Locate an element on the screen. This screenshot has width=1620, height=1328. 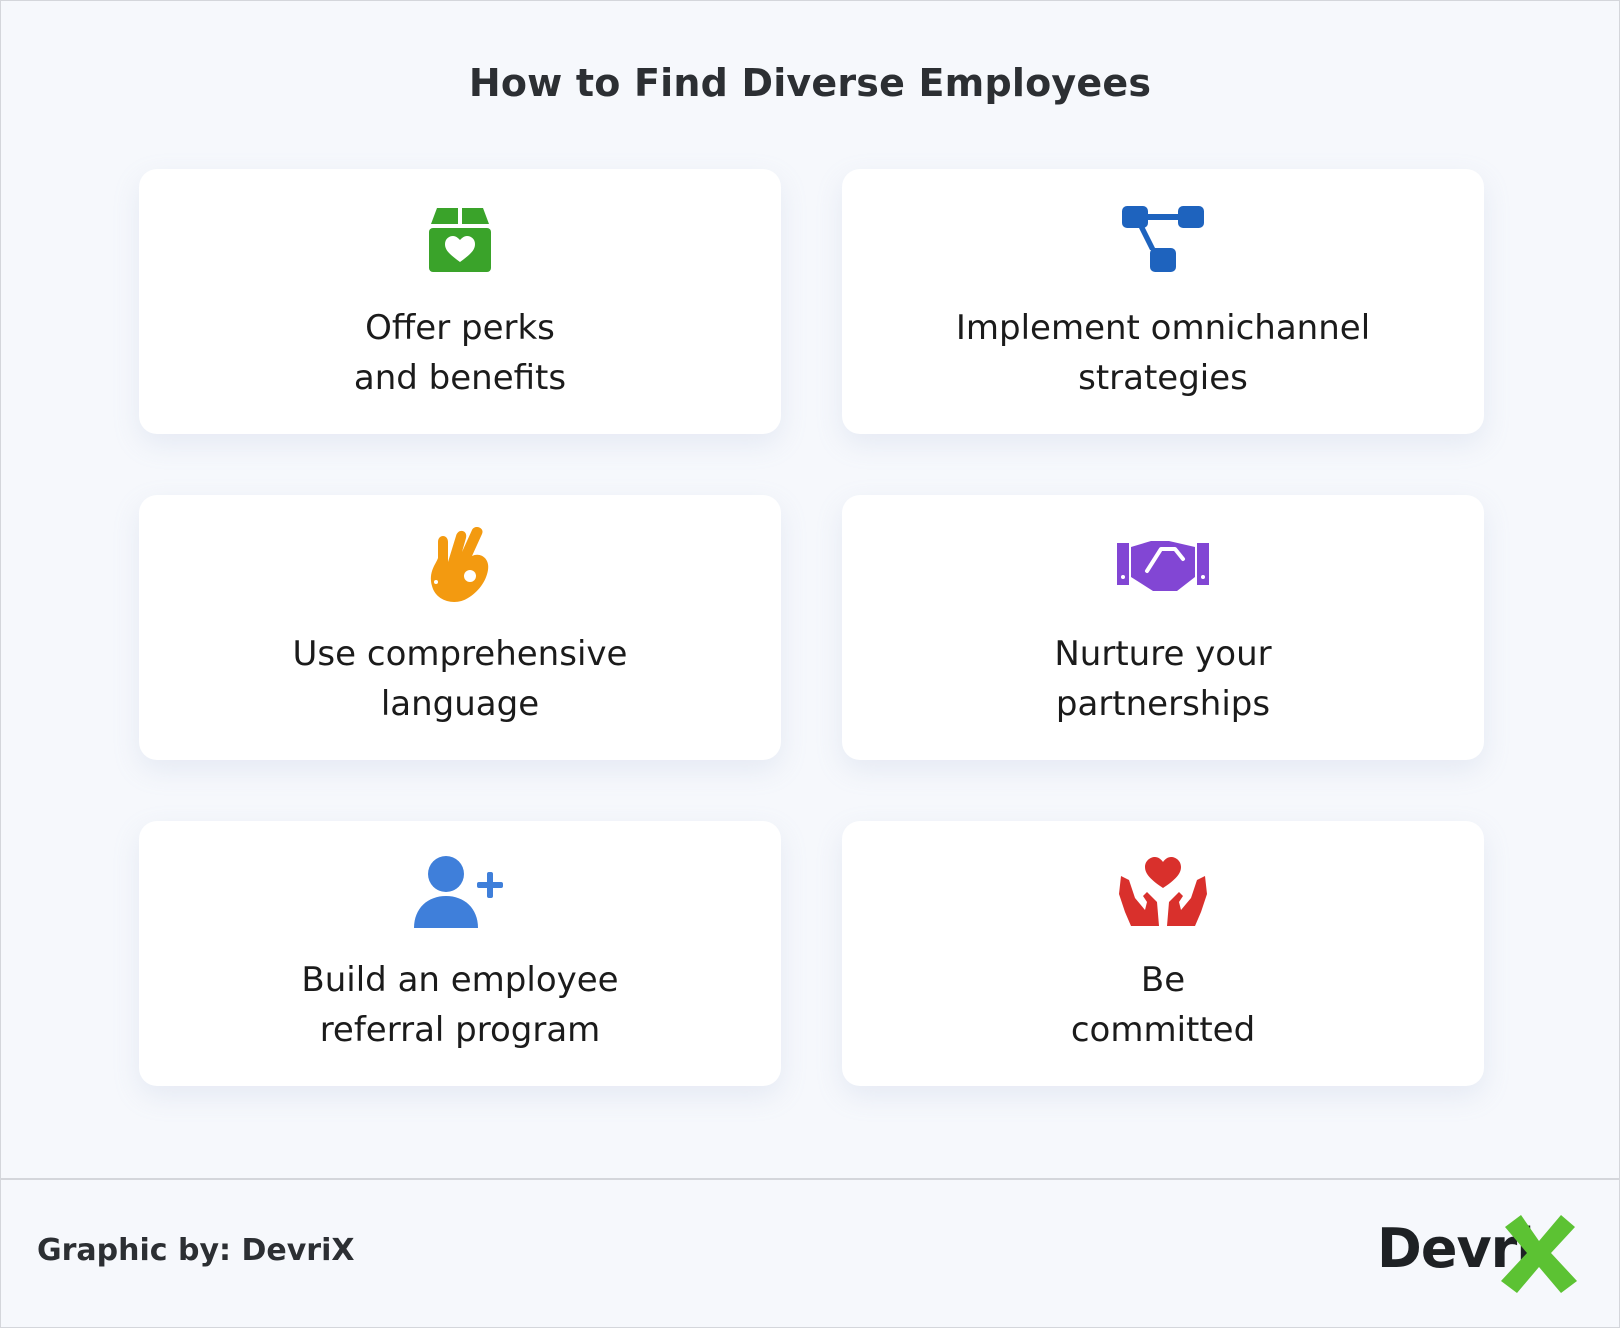
add-user-icon is located at coordinates (460, 891).